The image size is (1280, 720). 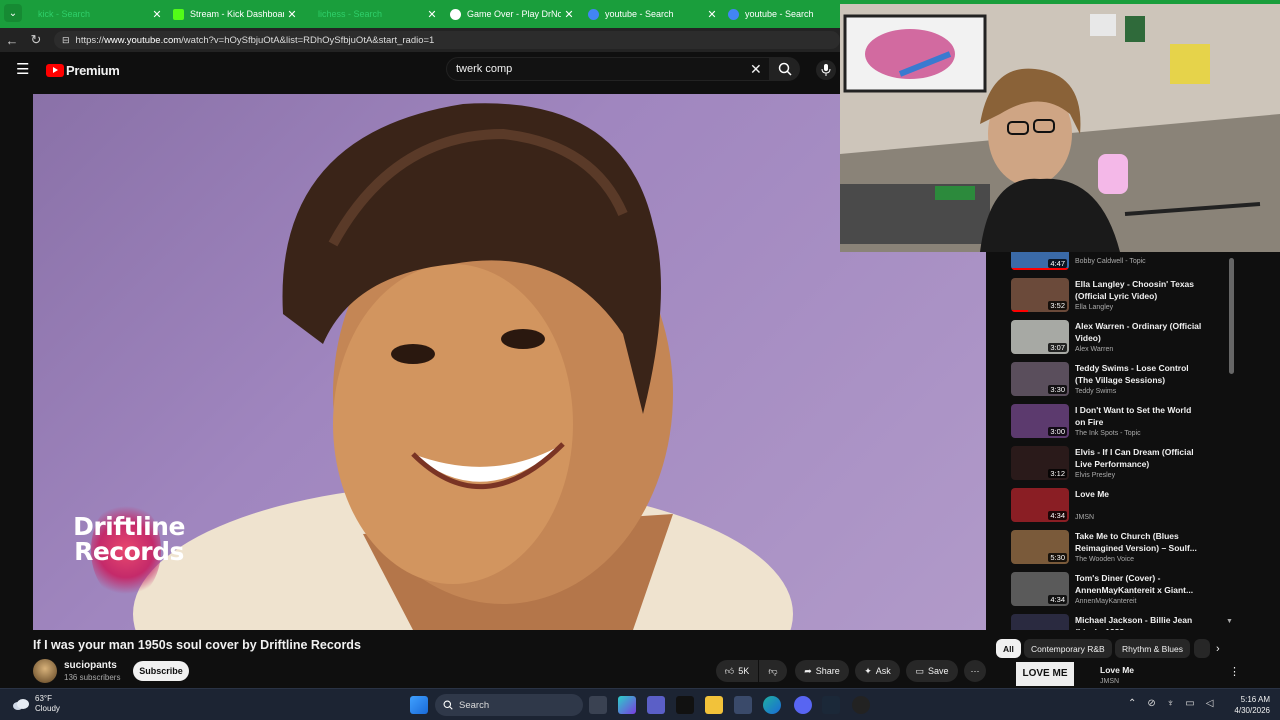 What do you see at coordinates (232, 14) in the screenshot?
I see `tab-kick-dashboard: Stream - Kick Dashboard ✕` at bounding box center [232, 14].